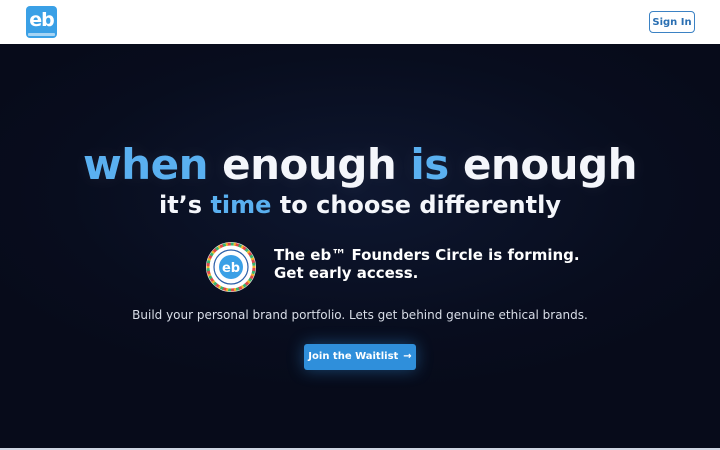 The height and width of the screenshot is (450, 720). I want to click on headline-word-enough-1: enough, so click(309, 164).